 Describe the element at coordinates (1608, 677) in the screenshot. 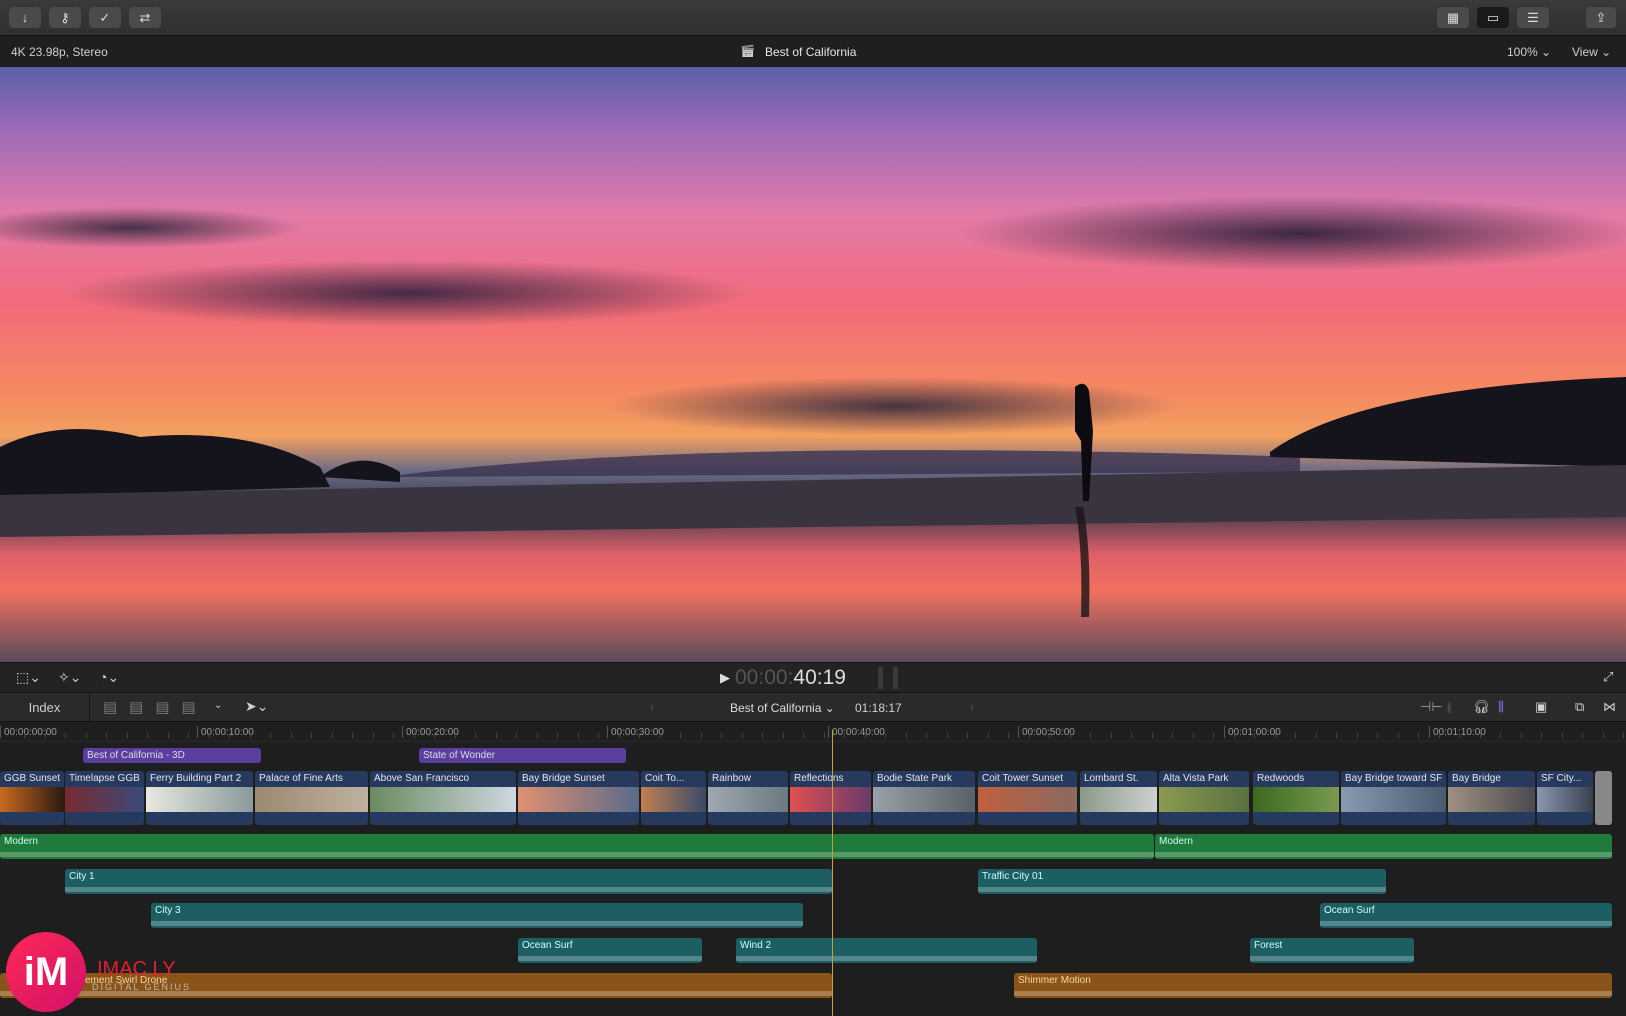

I see `fullscreen-icon: ⤢` at that location.